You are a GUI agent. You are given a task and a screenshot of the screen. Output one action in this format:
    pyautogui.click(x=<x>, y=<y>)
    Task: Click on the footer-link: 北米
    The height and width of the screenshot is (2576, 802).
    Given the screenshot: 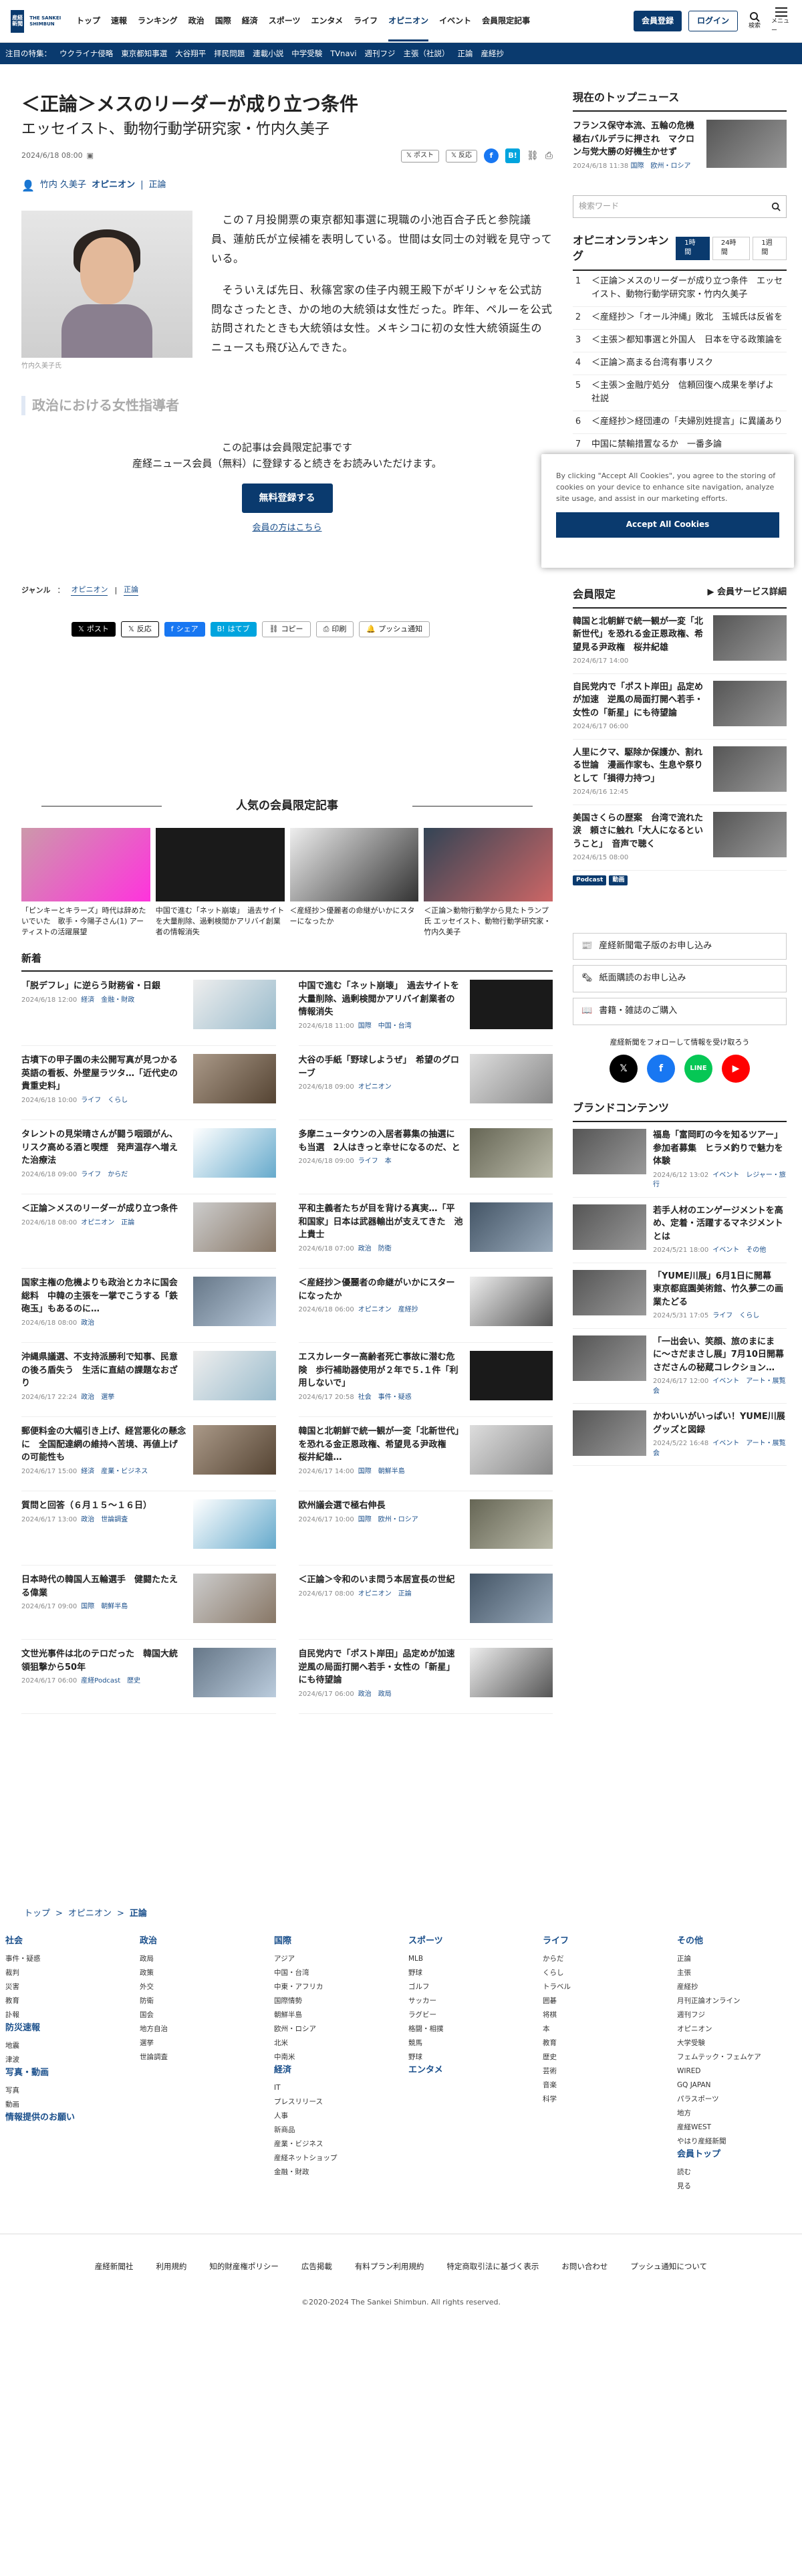 What is the action you would take?
    pyautogui.click(x=332, y=2043)
    